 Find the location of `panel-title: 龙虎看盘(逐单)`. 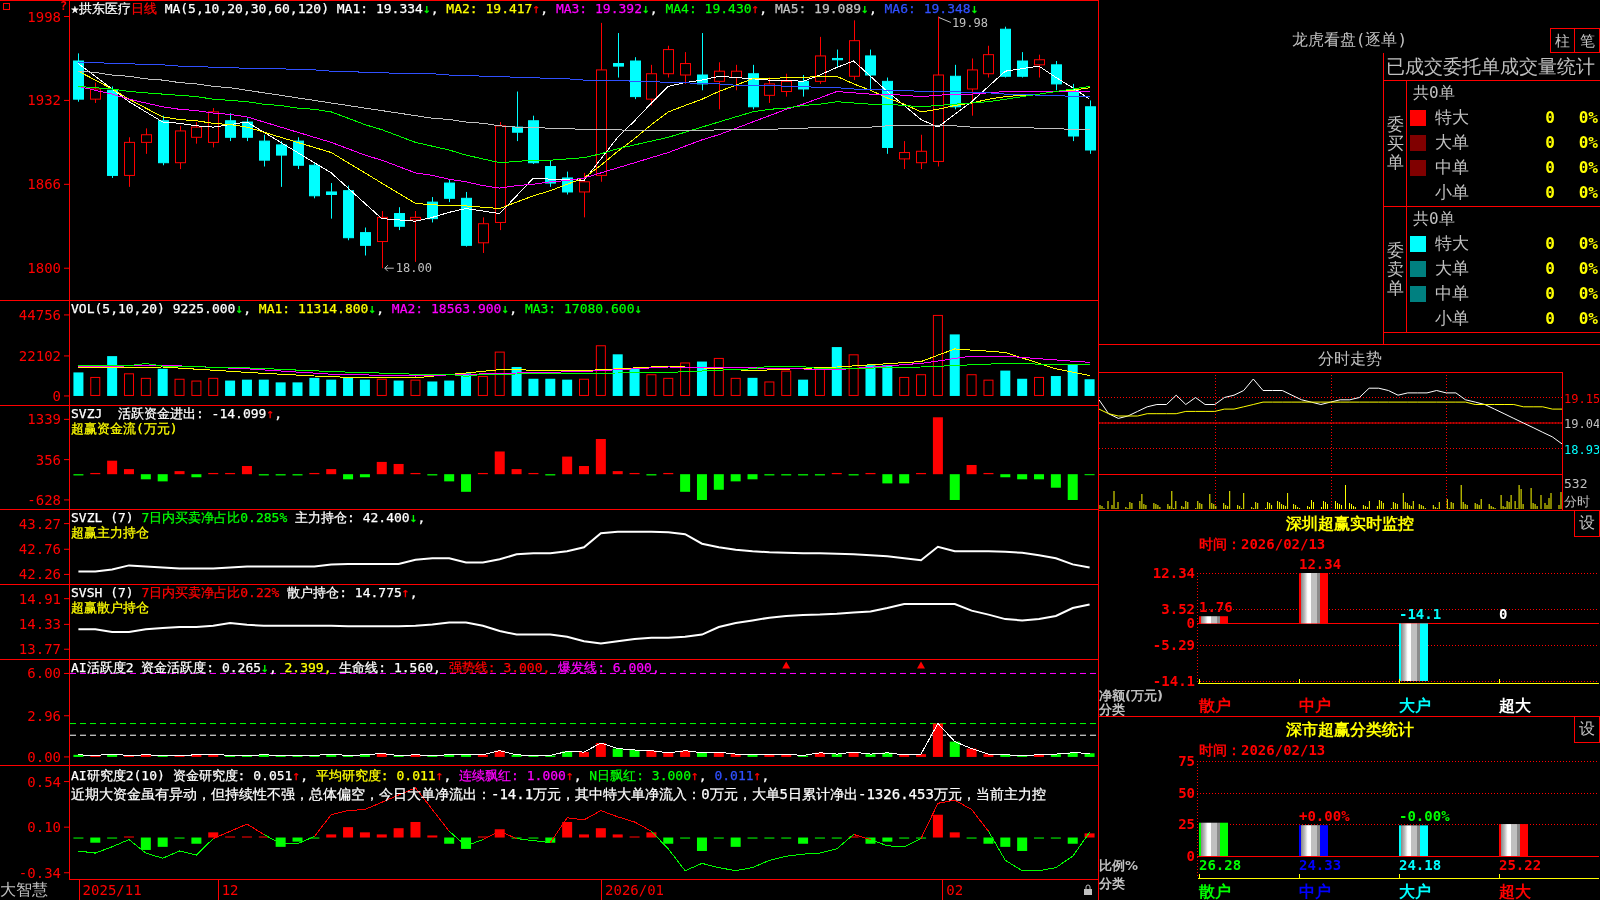

panel-title: 龙虎看盘(逐单) is located at coordinates (1349, 41).